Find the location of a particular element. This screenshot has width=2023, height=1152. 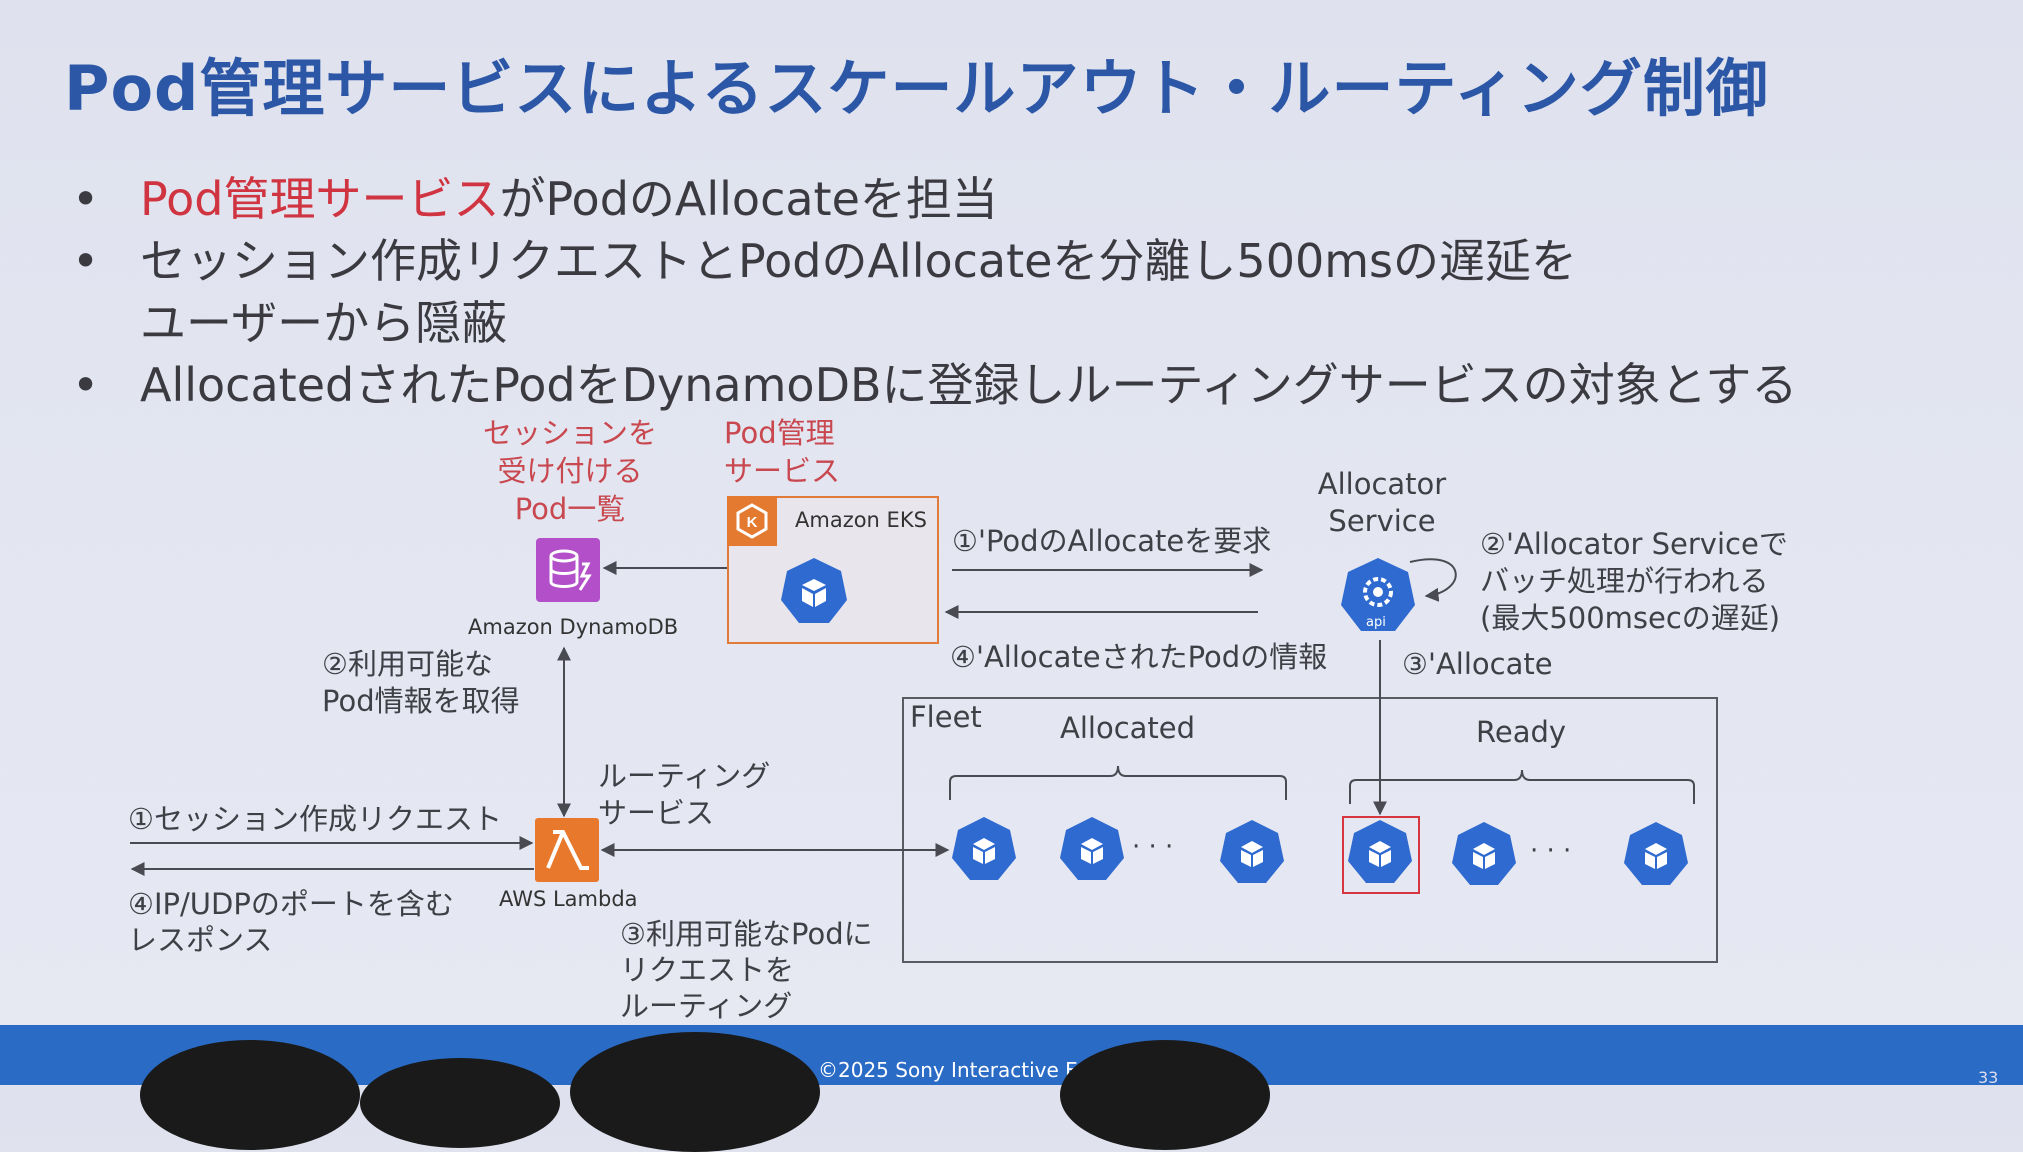

step-3p-label: ③'Allocate is located at coordinates (1477, 664).